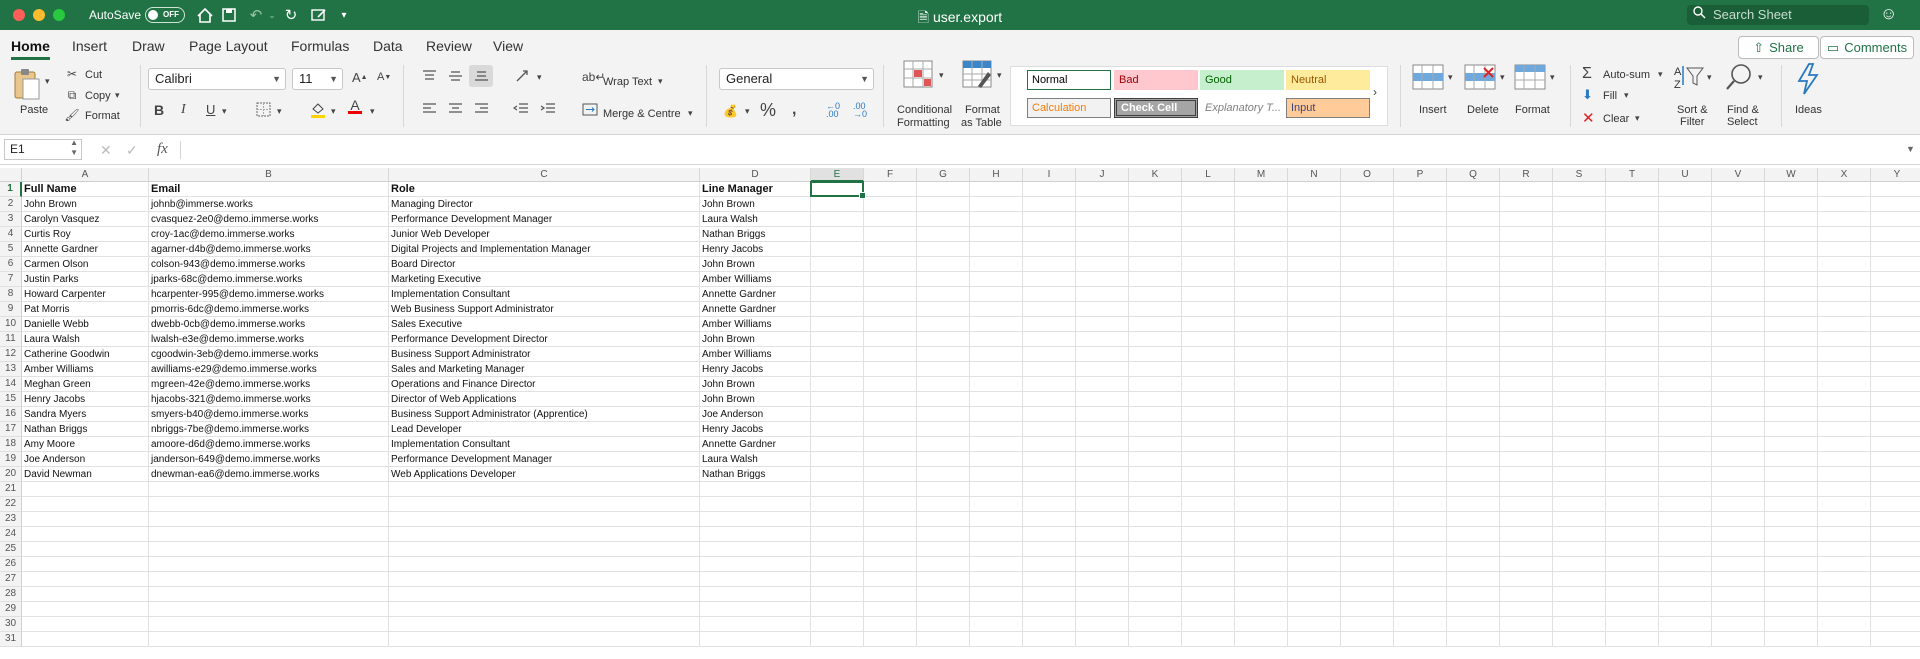 This screenshot has width=1920, height=659. What do you see at coordinates (544, 279) in the screenshot?
I see `cell-role: Marketing Executive` at bounding box center [544, 279].